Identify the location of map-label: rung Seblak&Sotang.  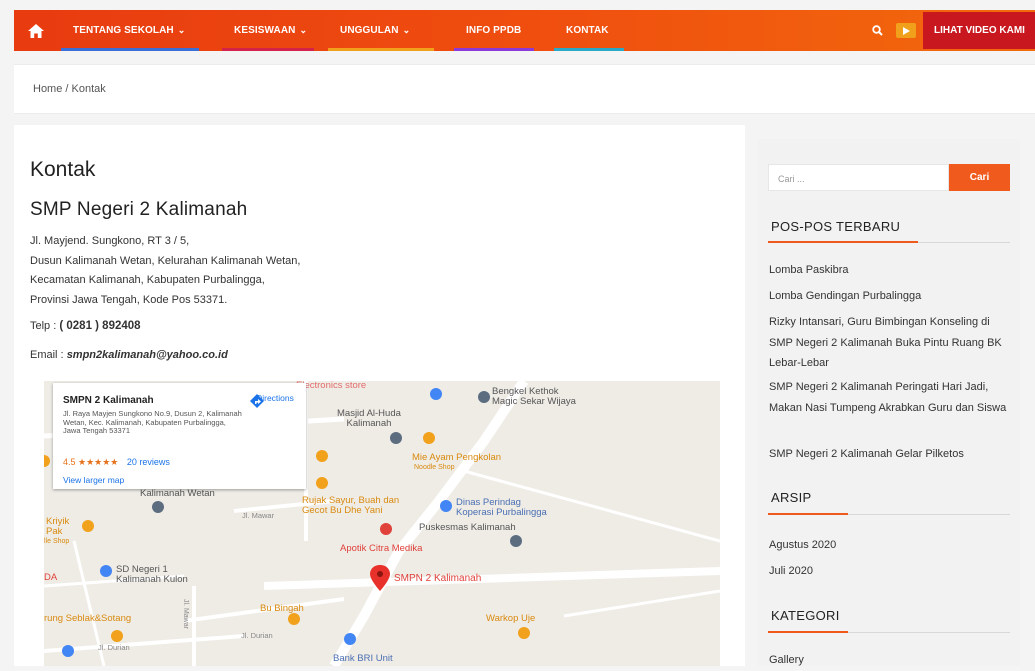
(88, 618).